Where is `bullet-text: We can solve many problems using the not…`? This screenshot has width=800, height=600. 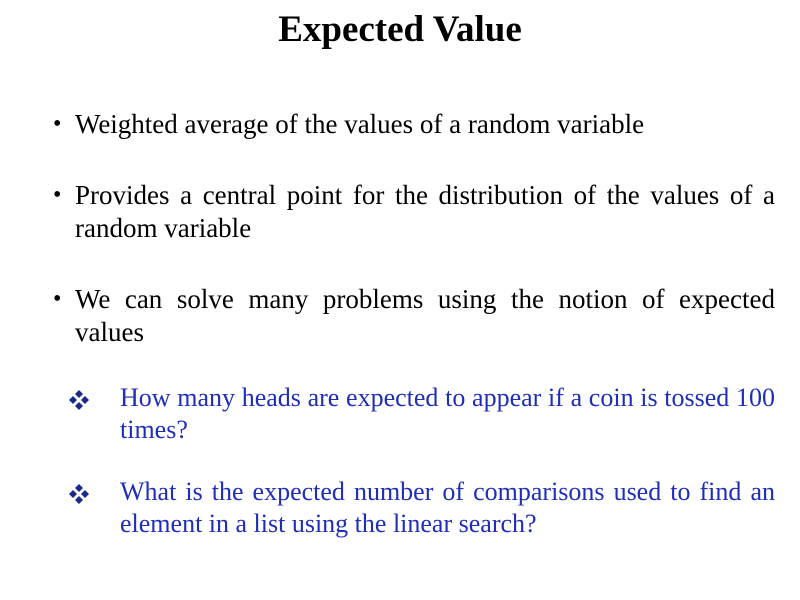 bullet-text: We can solve many problems using the not… is located at coordinates (425, 315).